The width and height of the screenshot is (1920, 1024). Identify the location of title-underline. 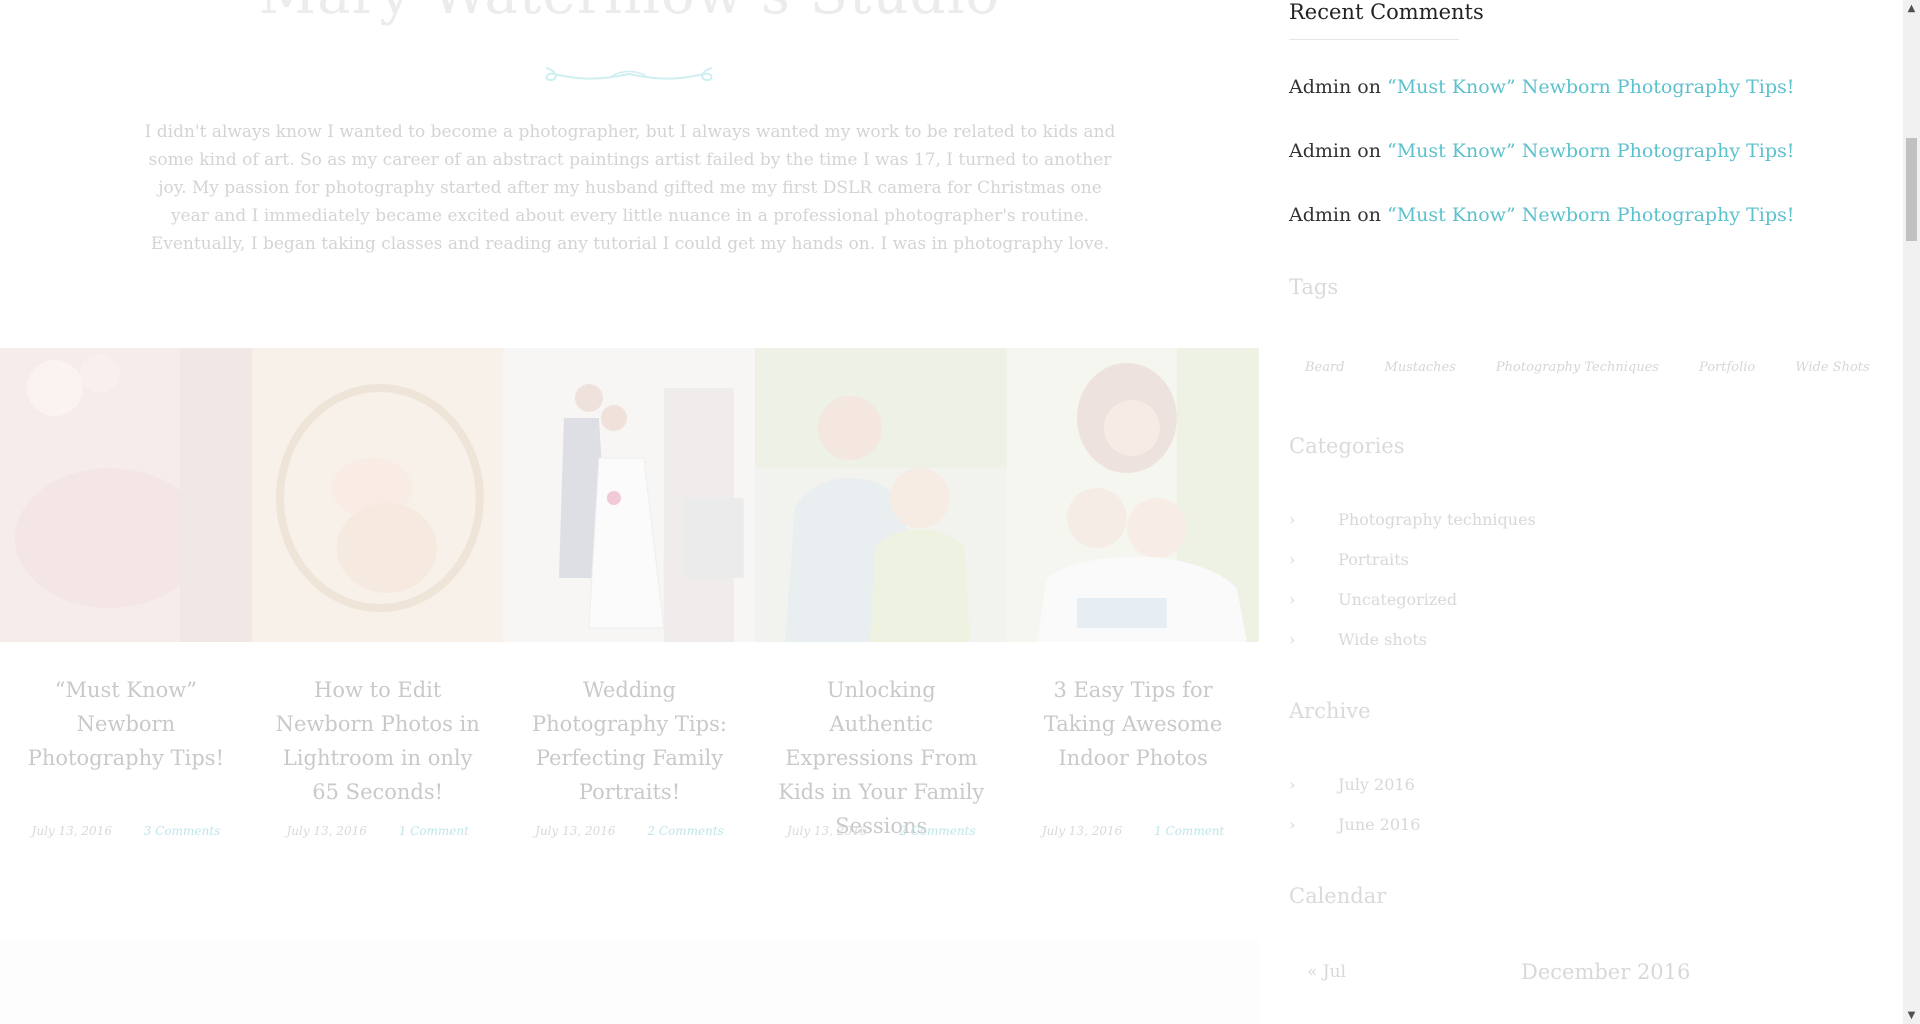
(1374, 39).